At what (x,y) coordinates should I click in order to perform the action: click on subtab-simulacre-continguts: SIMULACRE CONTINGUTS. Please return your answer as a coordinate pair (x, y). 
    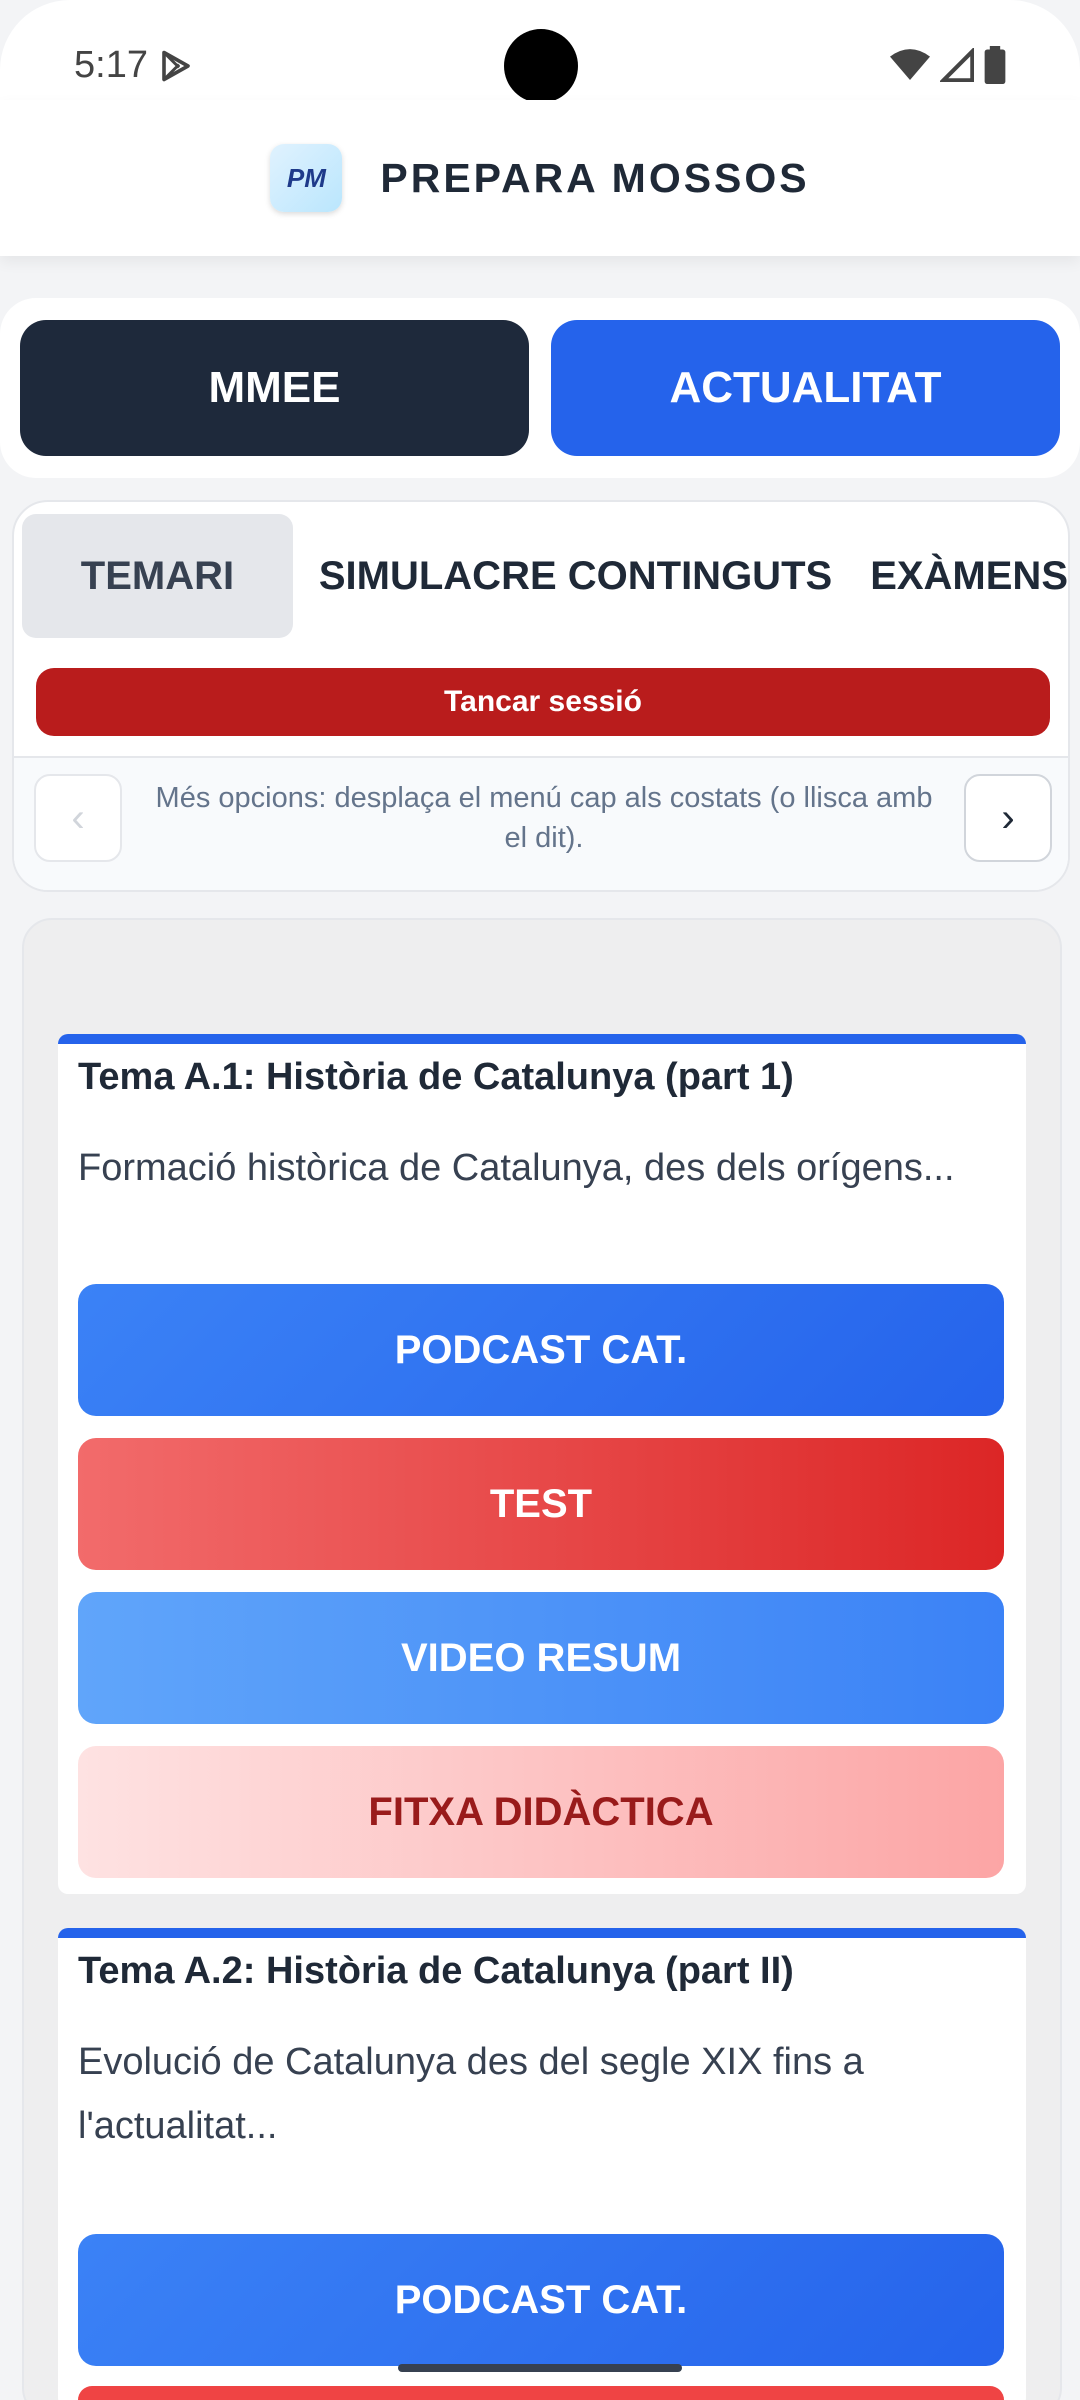
    Looking at the image, I should click on (574, 576).